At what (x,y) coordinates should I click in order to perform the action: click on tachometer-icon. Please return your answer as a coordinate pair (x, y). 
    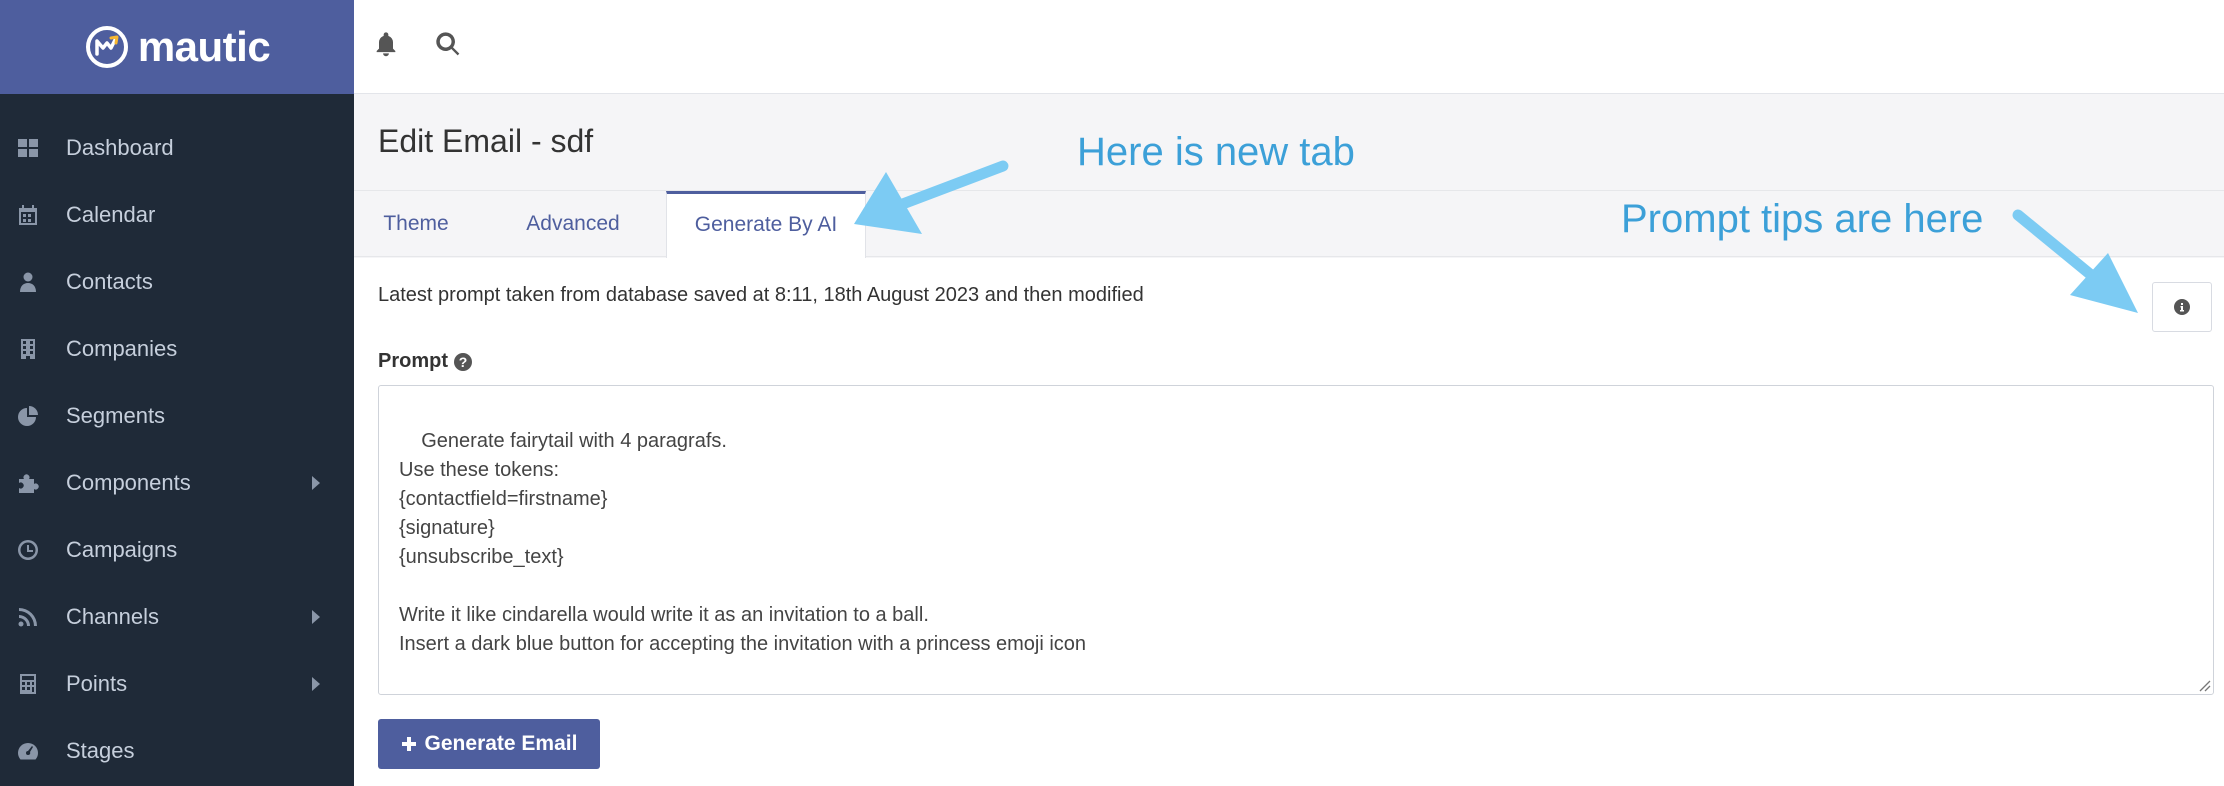
    Looking at the image, I should click on (28, 751).